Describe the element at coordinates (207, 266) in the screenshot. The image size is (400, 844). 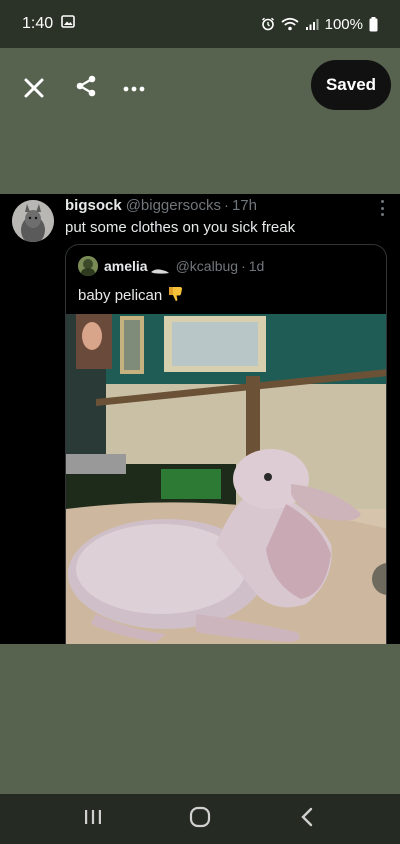
I see `quote-author-handle: @kcalbug` at that location.